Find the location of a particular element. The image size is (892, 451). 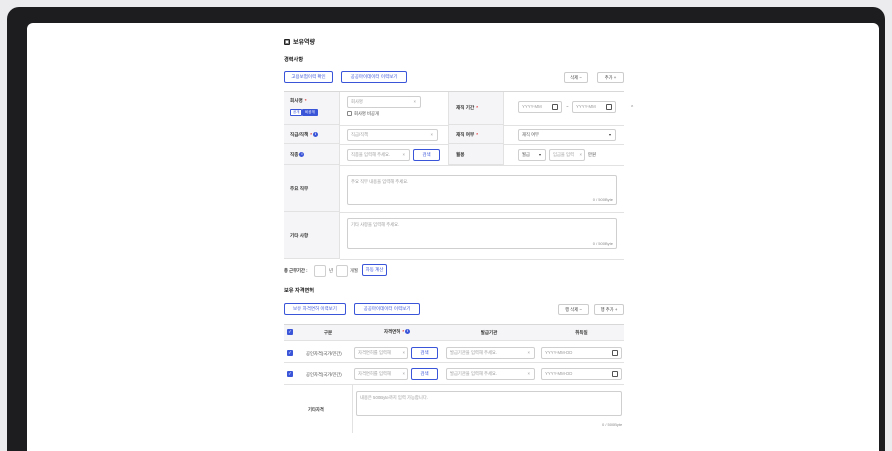

period-start-placeholder: YYYY-MM is located at coordinates (532, 106).